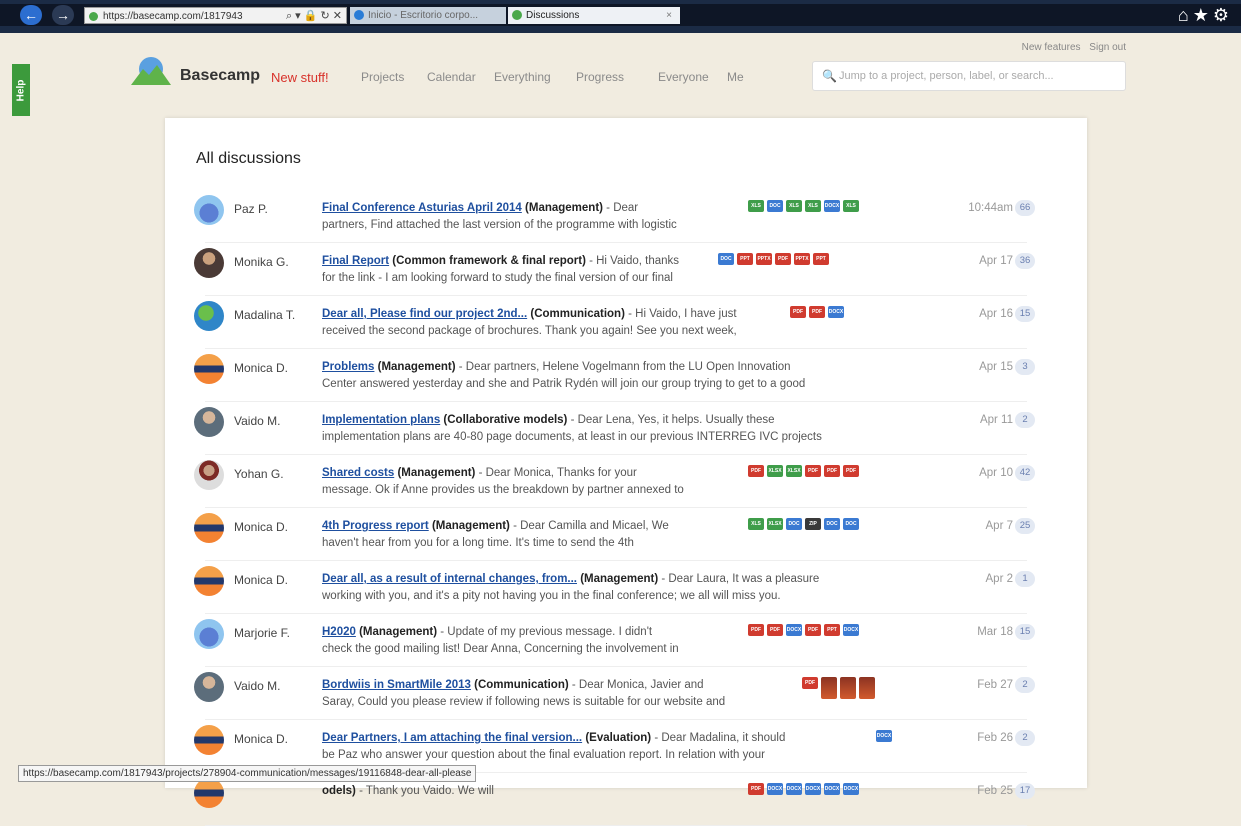 This screenshot has height=826, width=1241. Describe the element at coordinates (382, 77) in the screenshot. I see `nav-projects: Projects` at that location.